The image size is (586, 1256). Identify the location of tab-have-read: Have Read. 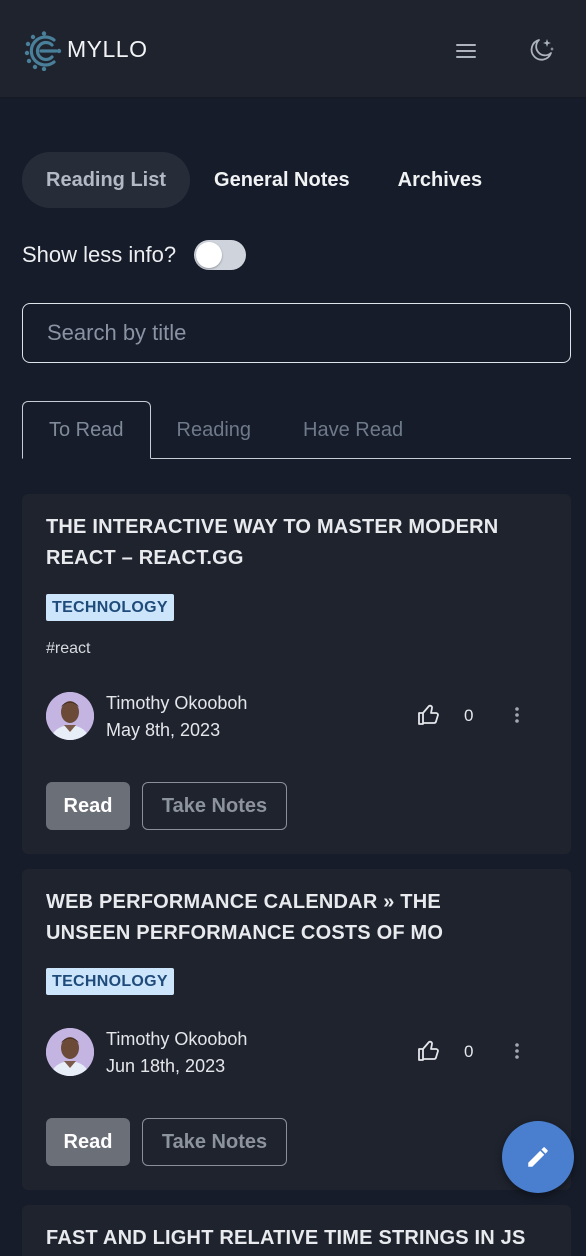
(353, 430).